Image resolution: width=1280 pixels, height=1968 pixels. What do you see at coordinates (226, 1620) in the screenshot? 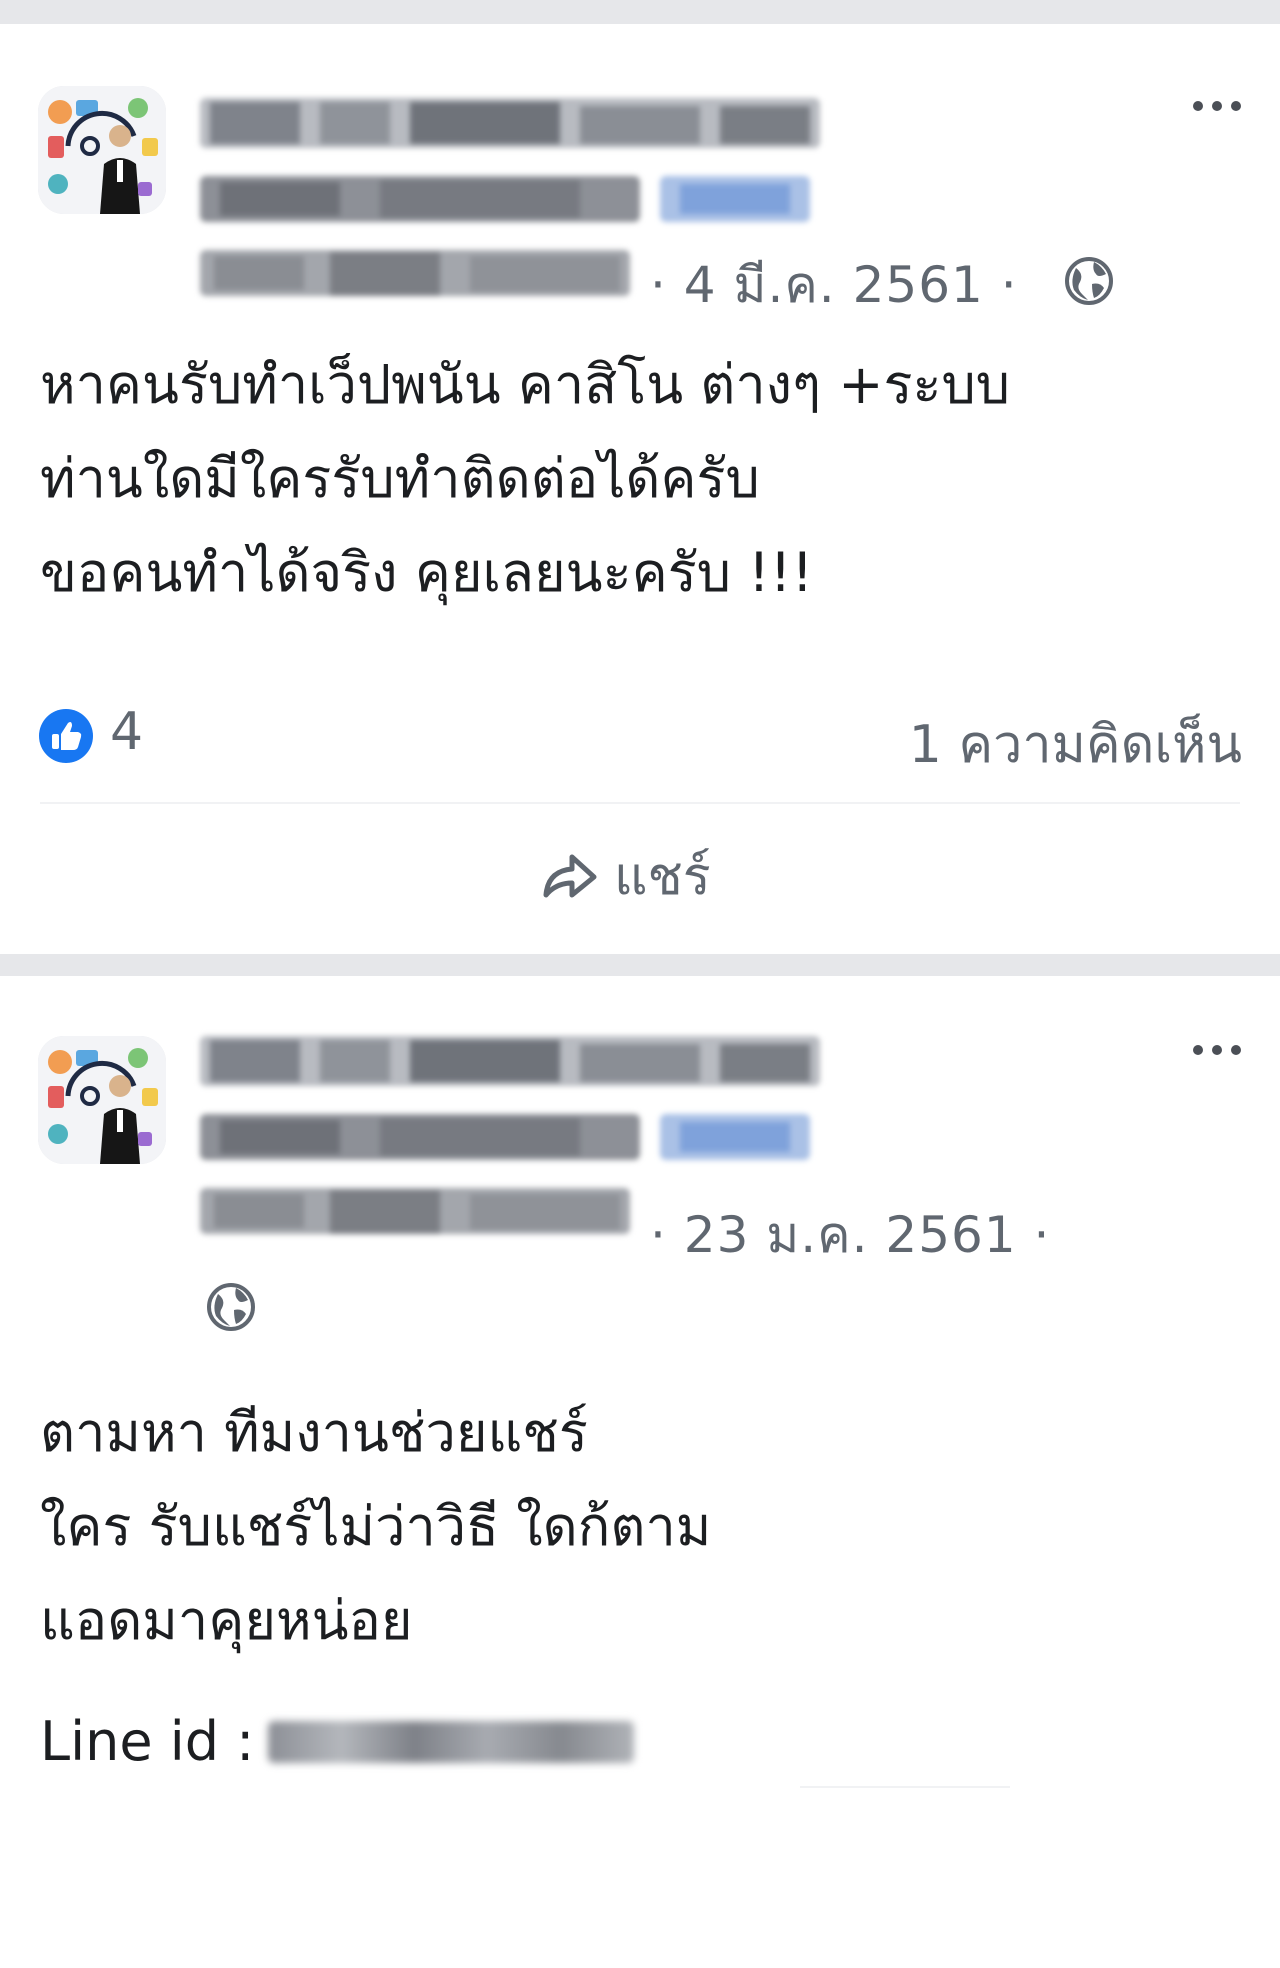
I see `post-text-line: แอดมาคุยหน่อย` at bounding box center [226, 1620].